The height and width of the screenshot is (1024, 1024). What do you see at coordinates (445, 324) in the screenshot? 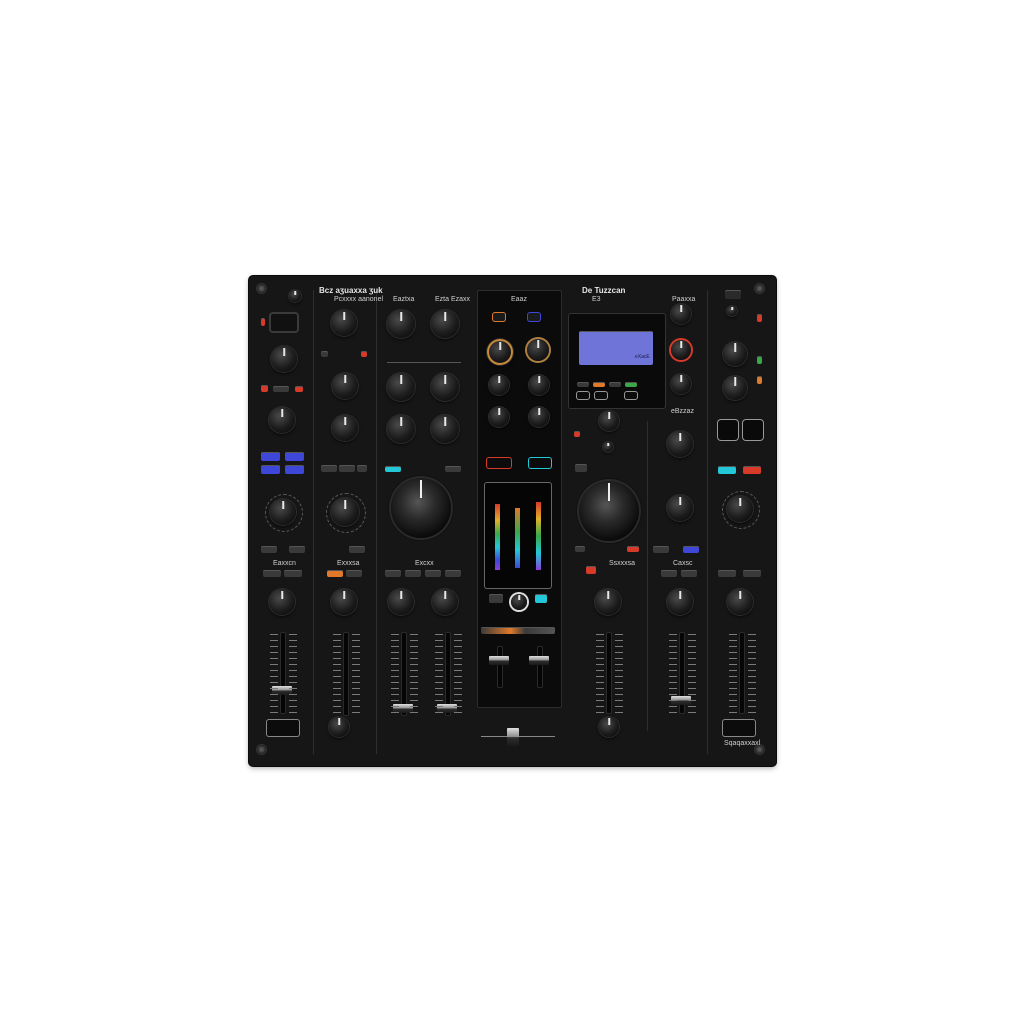
I see `knob-4a` at bounding box center [445, 324].